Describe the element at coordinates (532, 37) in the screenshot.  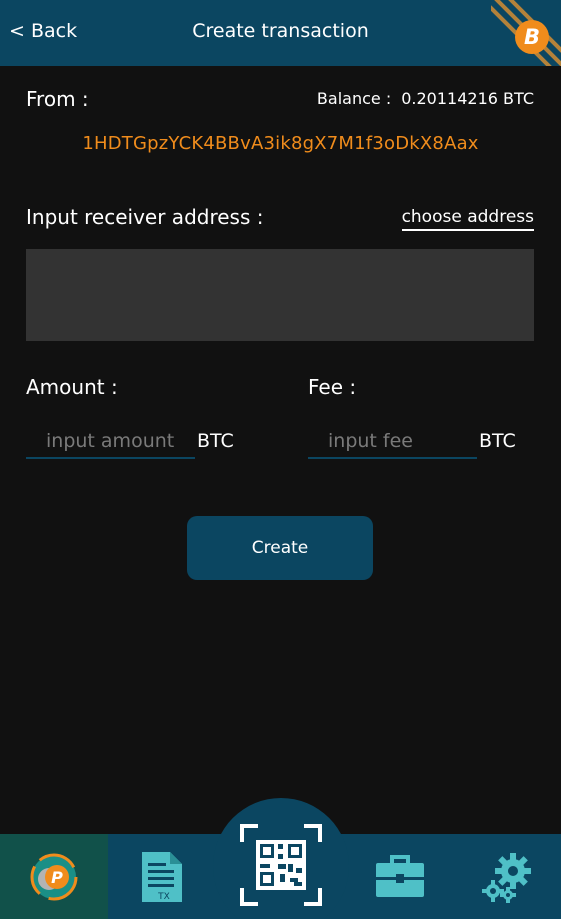
I see `bitcoin-icon: B` at that location.